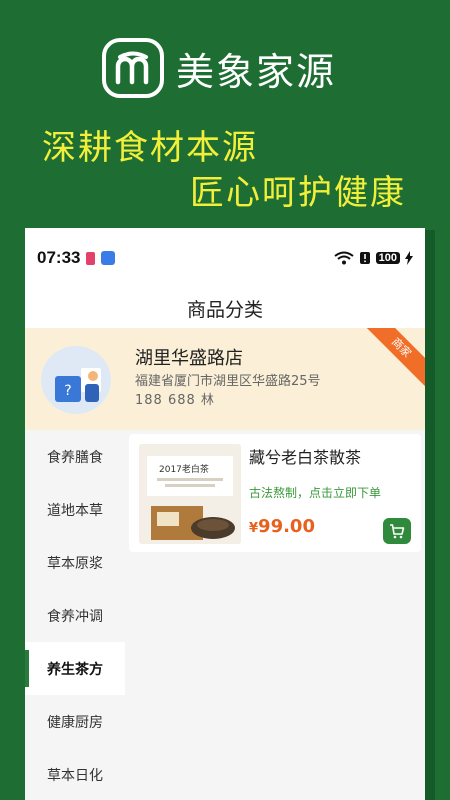 This screenshot has height=800, width=450. What do you see at coordinates (108, 258) in the screenshot?
I see `app-notification-icon` at bounding box center [108, 258].